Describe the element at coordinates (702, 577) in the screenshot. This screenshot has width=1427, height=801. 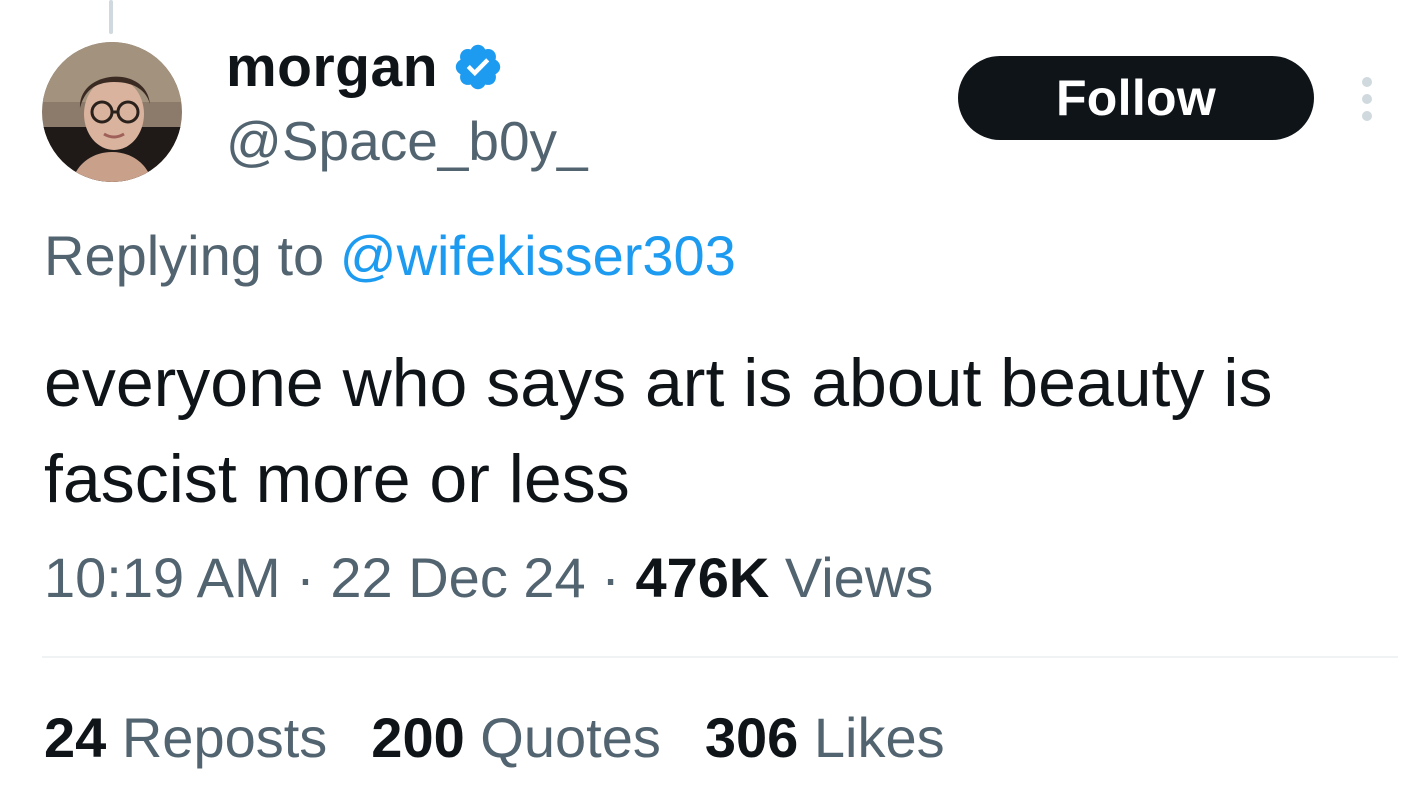
I see `views-count: 476K` at that location.